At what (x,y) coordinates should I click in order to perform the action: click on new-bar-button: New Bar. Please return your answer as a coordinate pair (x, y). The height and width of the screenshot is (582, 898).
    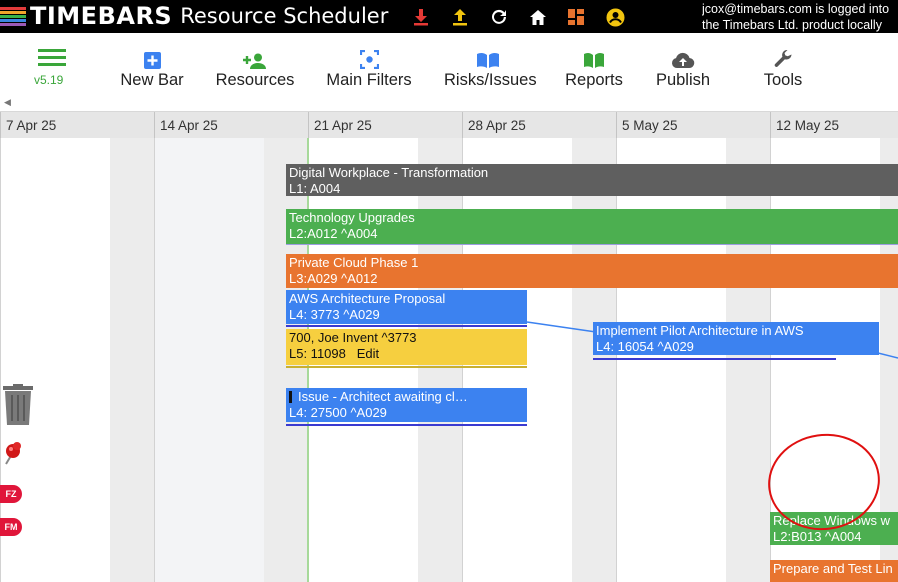
    Looking at the image, I should click on (152, 68).